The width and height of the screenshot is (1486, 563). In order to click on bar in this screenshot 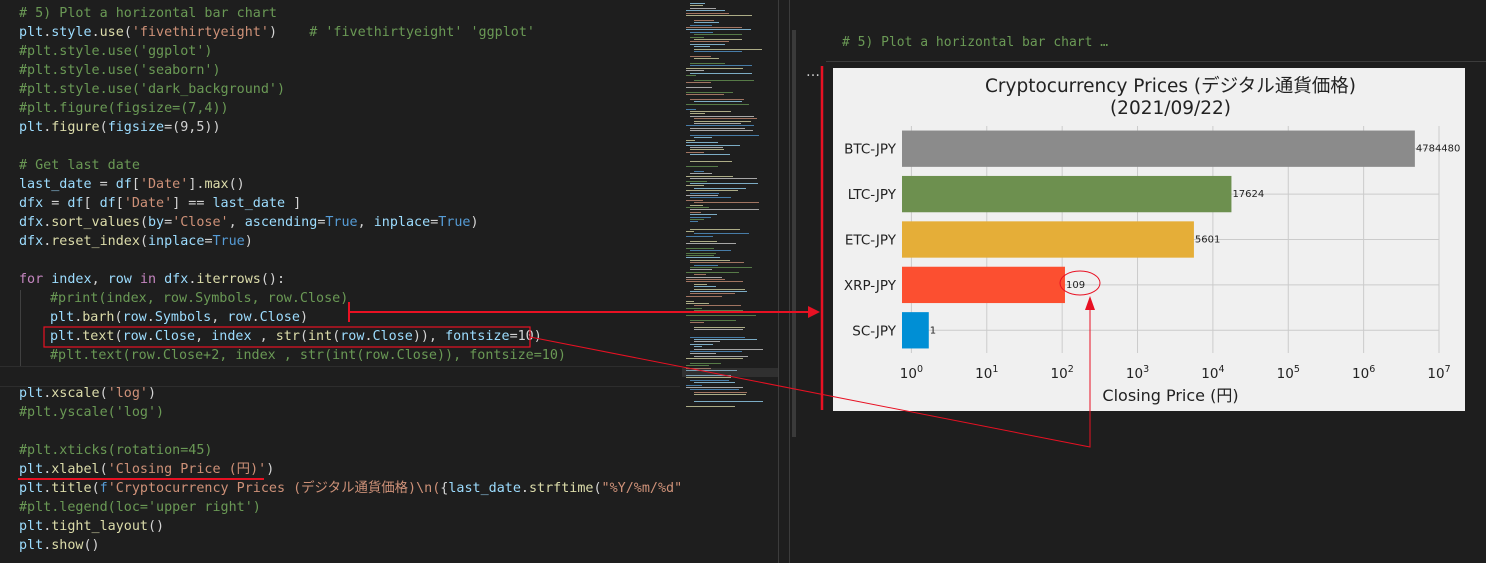, I will do `click(1067, 194)`.